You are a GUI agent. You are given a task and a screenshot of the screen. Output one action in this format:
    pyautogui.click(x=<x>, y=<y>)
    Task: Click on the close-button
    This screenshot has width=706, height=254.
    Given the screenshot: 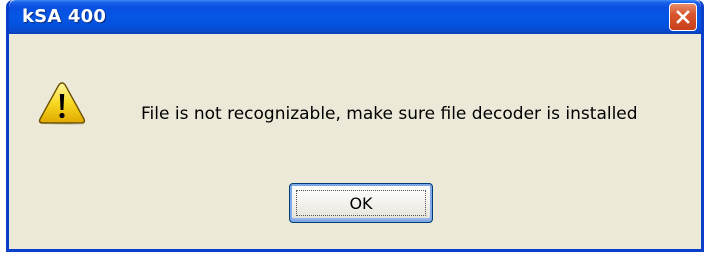 What is the action you would take?
    pyautogui.click(x=683, y=17)
    